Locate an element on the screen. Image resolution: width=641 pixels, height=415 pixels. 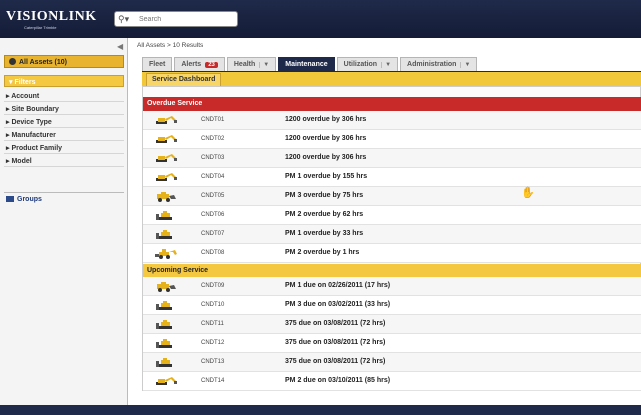
service-row: CNDT06 PM 2 overdue by 62 hrs is located at coordinates (392, 215).